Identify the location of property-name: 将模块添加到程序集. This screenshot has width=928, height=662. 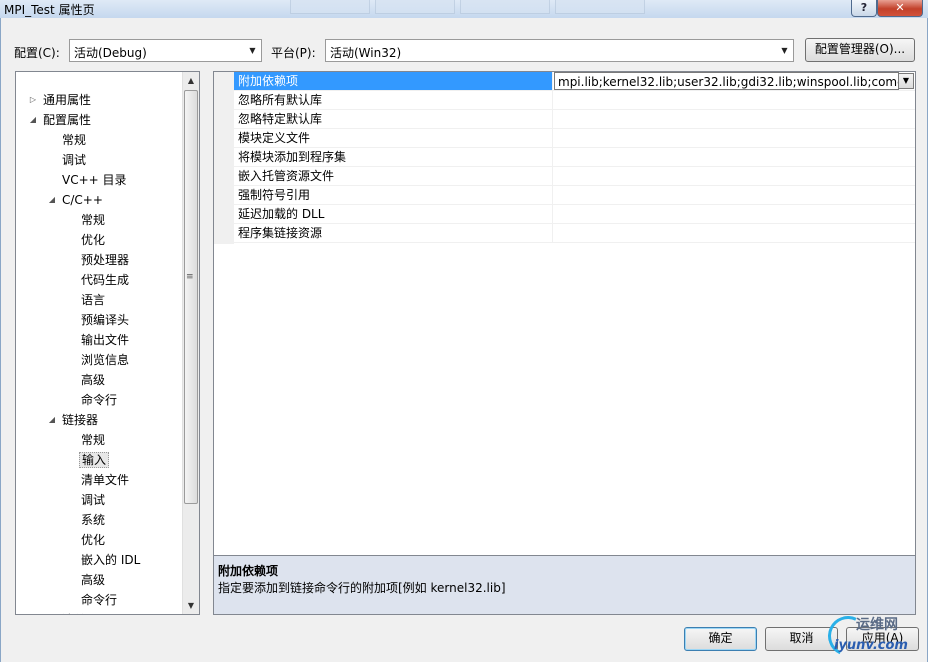
(393, 157).